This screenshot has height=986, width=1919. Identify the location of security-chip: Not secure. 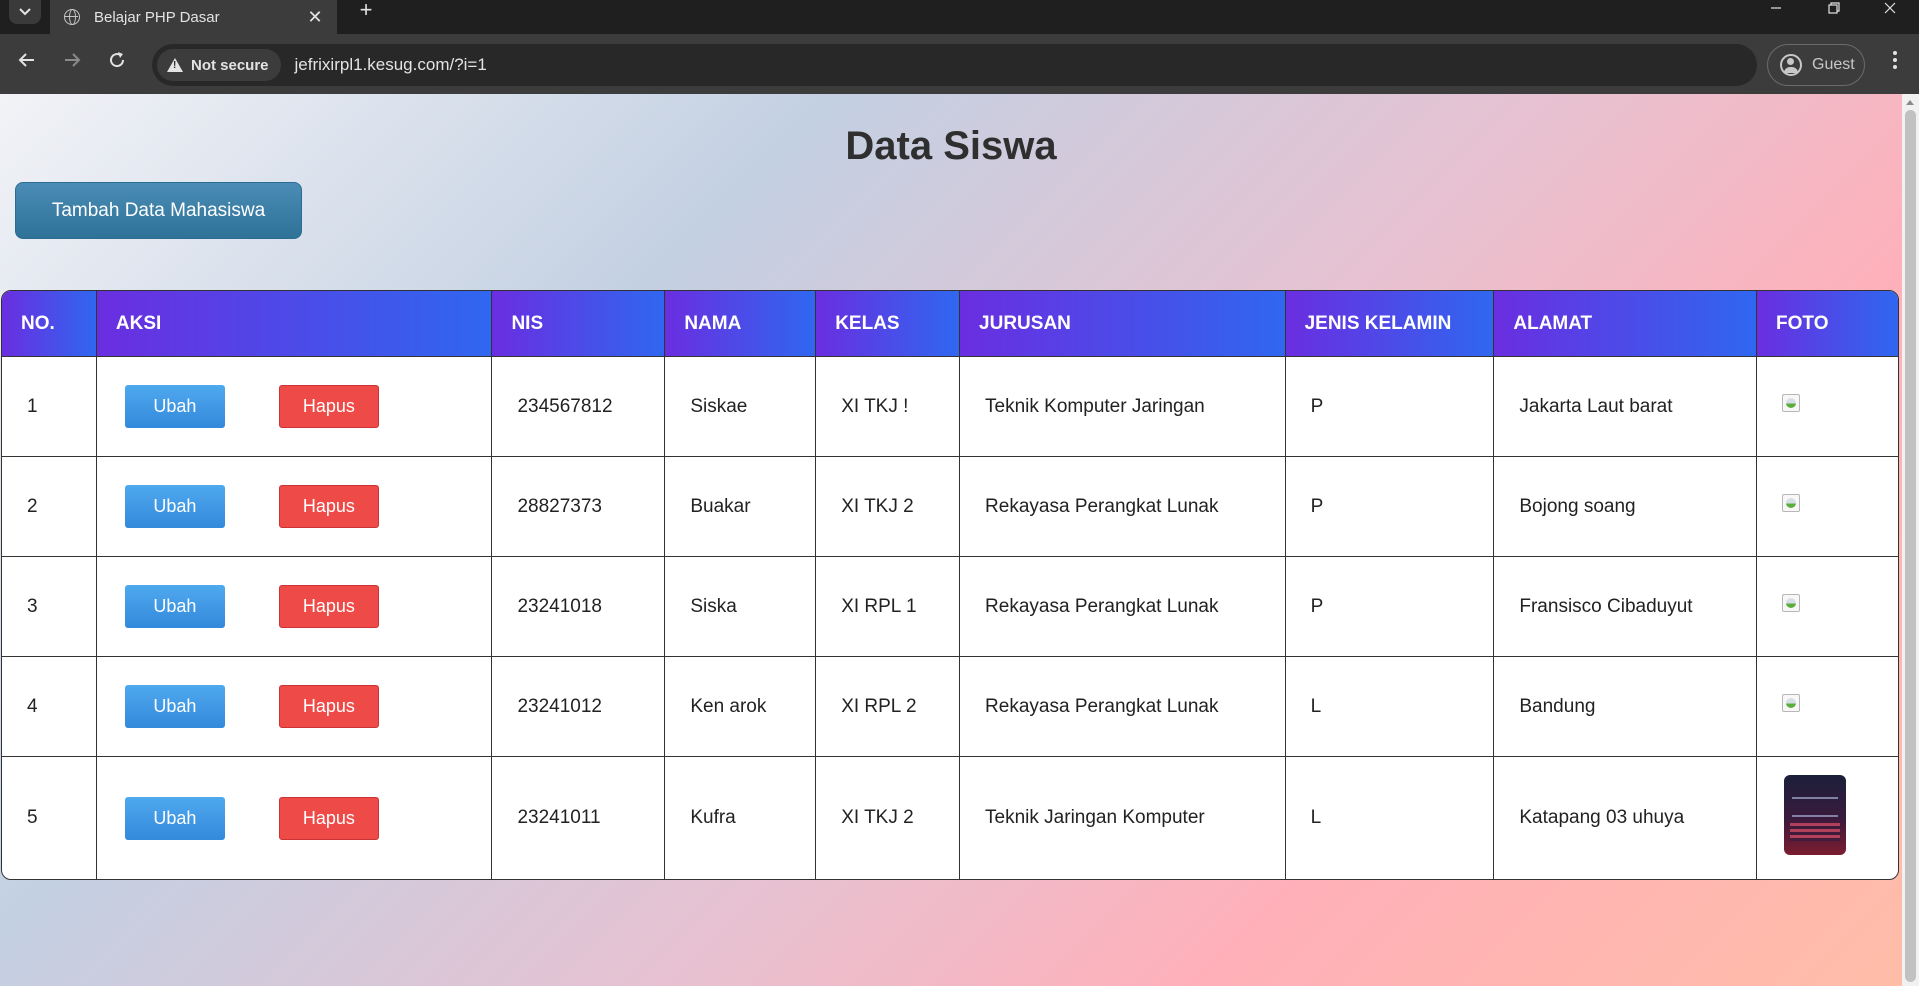
(219, 65).